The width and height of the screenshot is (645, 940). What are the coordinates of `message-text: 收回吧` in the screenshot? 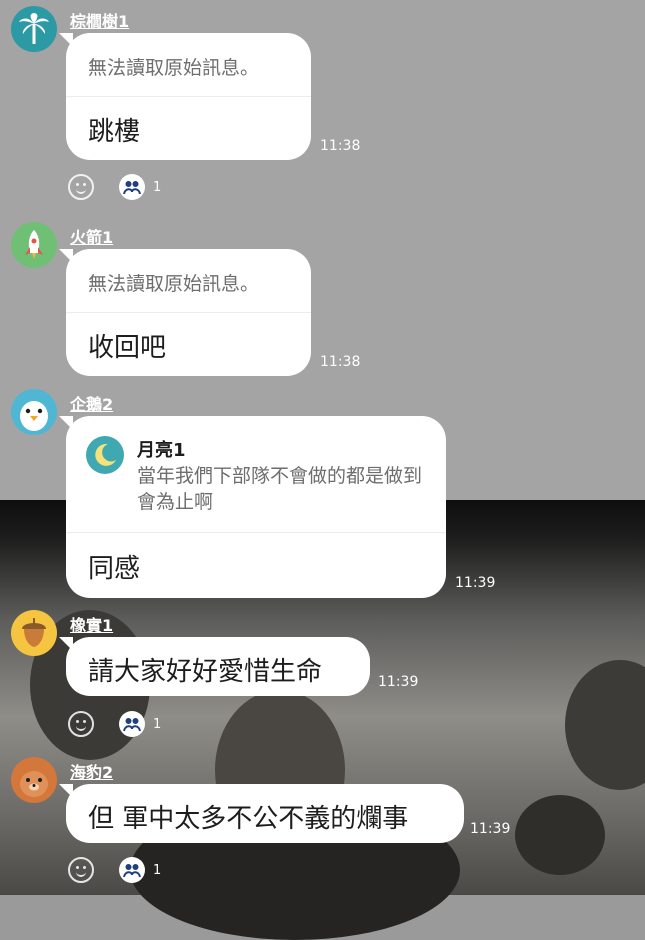 It's located at (127, 348).